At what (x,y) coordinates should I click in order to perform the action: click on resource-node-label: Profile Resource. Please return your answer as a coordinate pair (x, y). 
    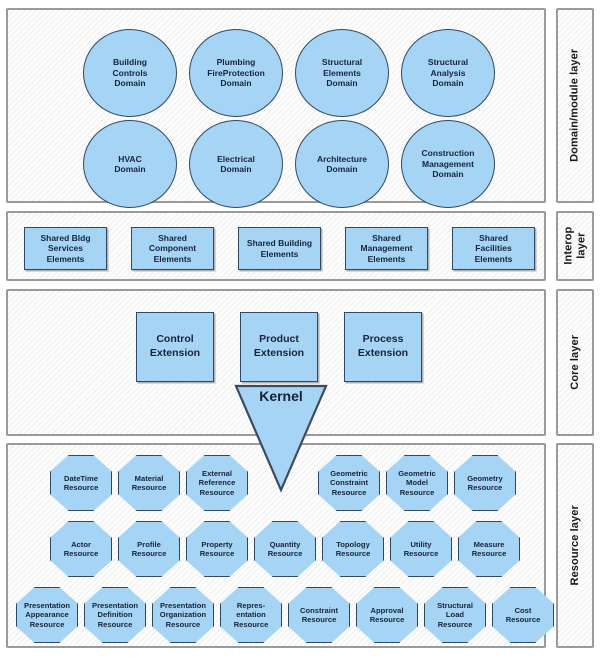
    Looking at the image, I should click on (149, 548).